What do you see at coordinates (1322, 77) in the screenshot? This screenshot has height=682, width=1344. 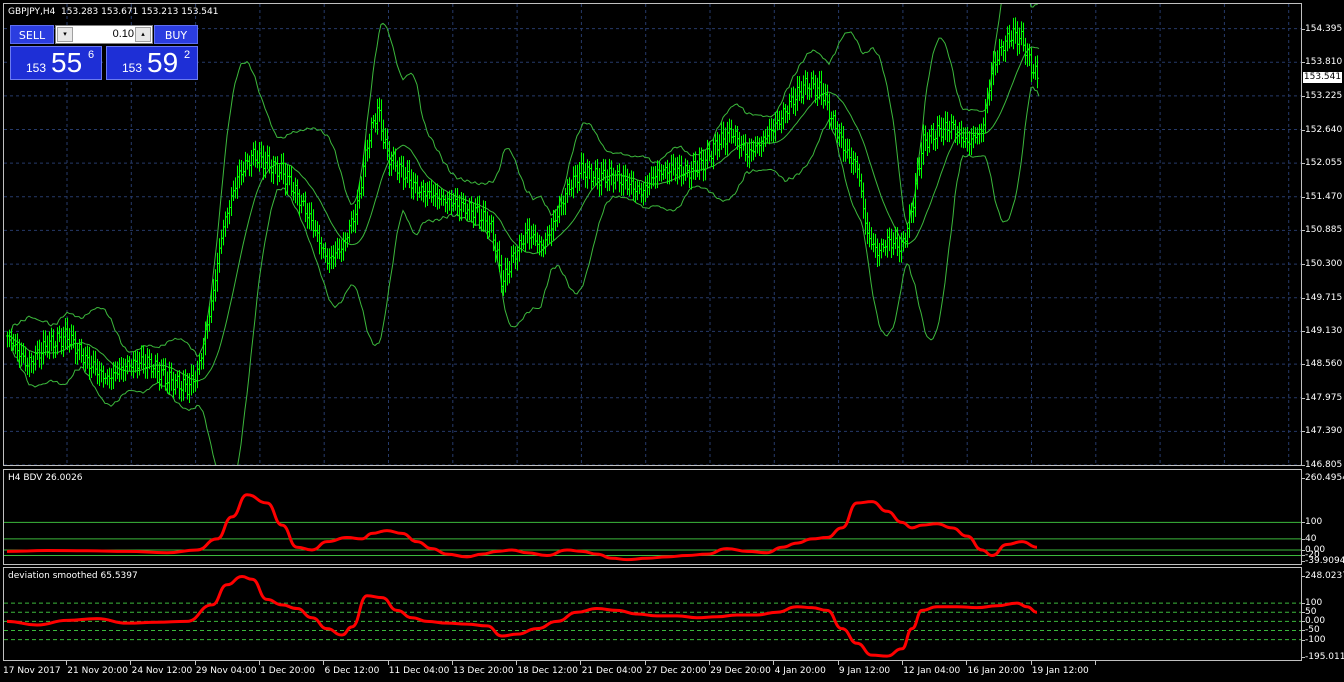 I see `current-price-label: 153.541` at bounding box center [1322, 77].